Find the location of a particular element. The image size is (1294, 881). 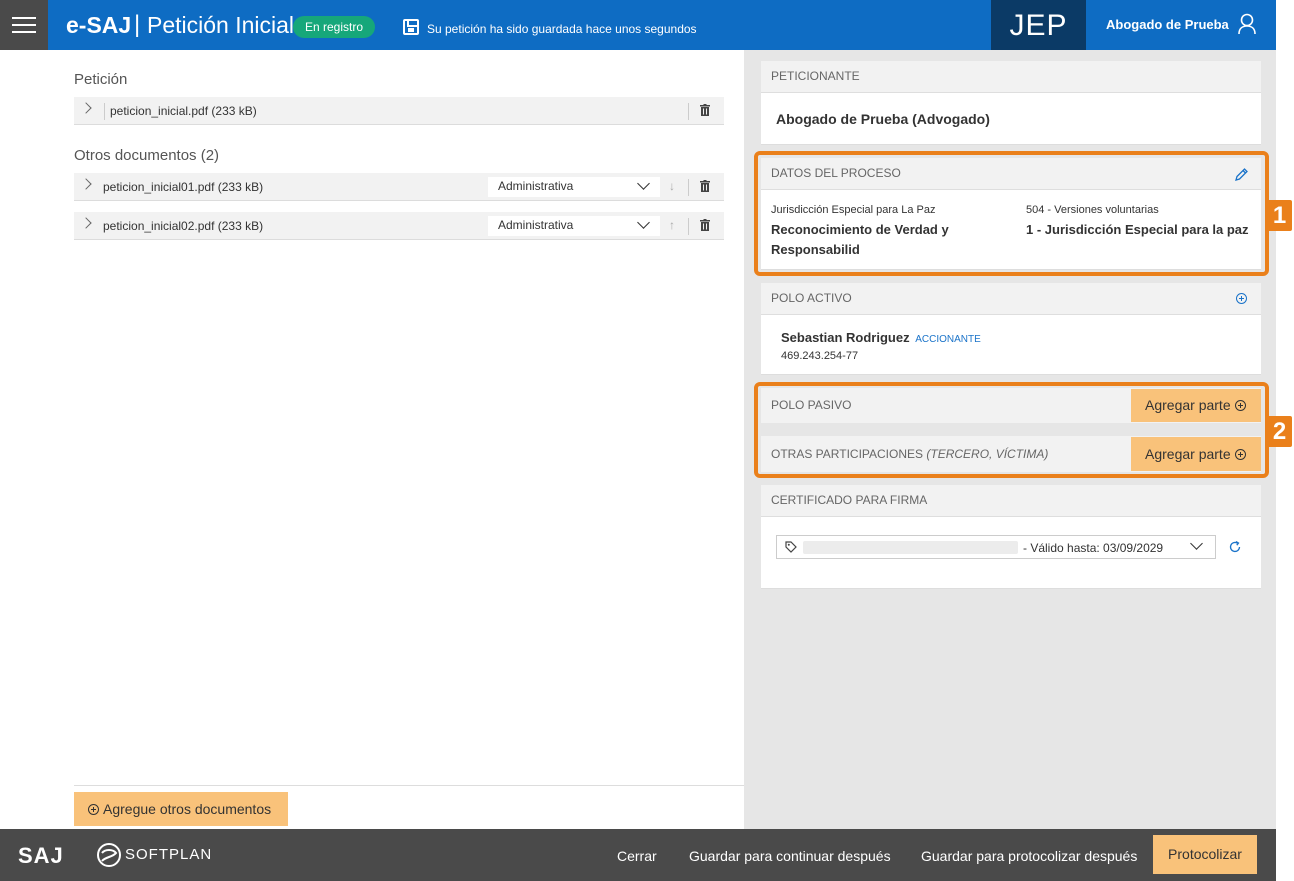

polo-activo-title: POLO ACTIVO is located at coordinates (811, 298).